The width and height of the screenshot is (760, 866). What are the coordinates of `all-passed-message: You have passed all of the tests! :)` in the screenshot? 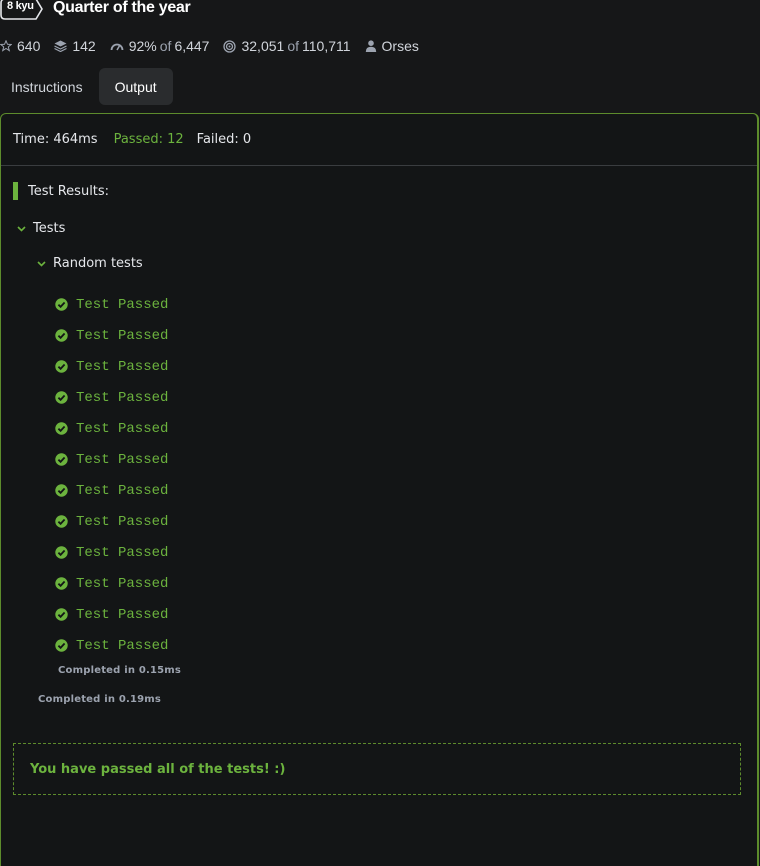 It's located at (377, 769).